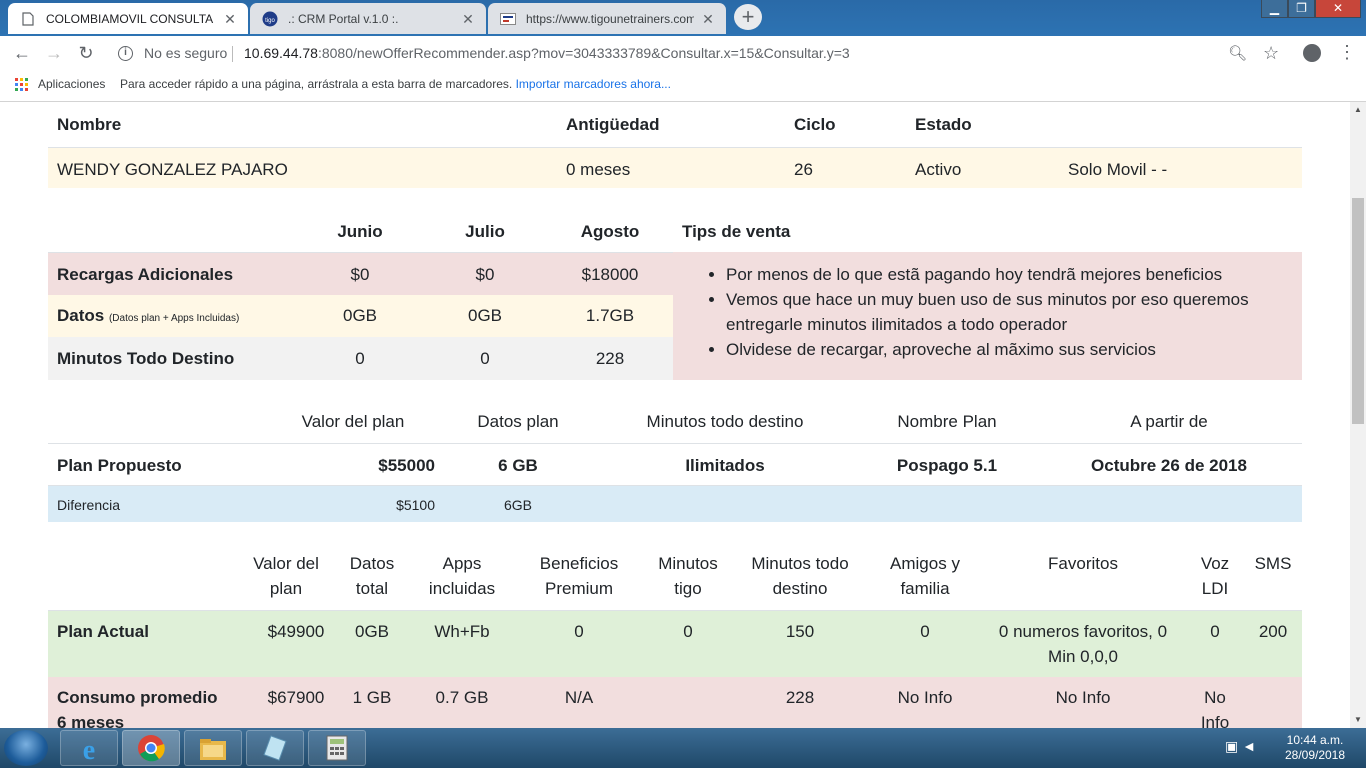  Describe the element at coordinates (1237, 53) in the screenshot. I see `zoom-icon: 🔍︎` at that location.